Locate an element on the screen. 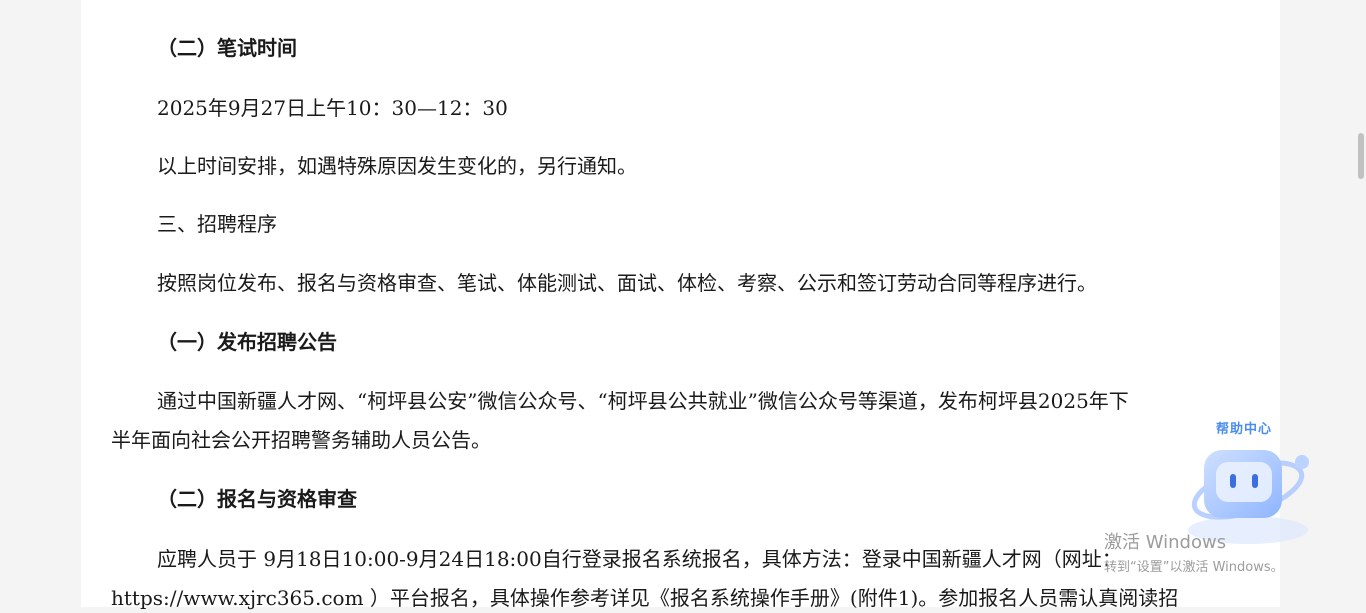 The height and width of the screenshot is (613, 1366). subheading-publish-notice: （一）发布招聘公告 is located at coordinates (247, 342).